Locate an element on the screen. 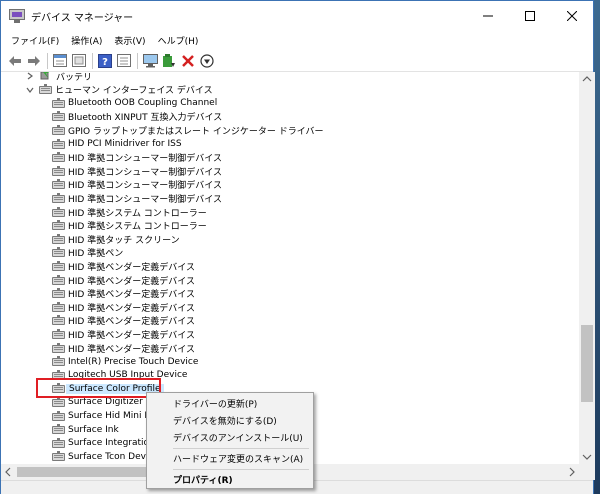 The width and height of the screenshot is (600, 494). tree-item: Surface Ink is located at coordinates (85, 430).